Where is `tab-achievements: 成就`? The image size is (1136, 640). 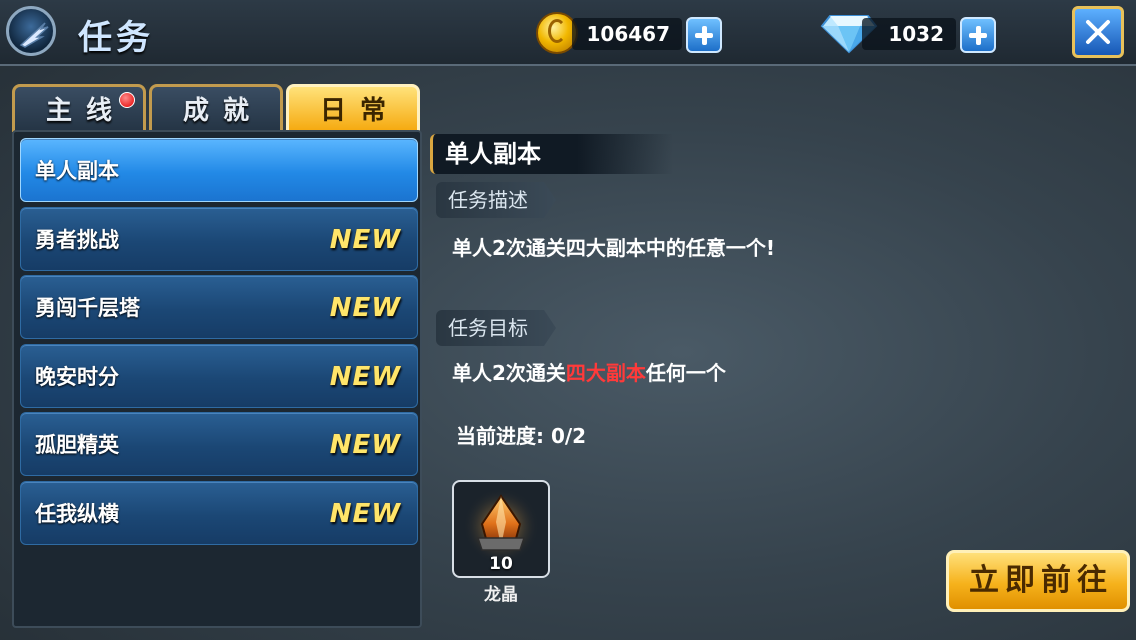
tab-achievements: 成就 is located at coordinates (216, 108).